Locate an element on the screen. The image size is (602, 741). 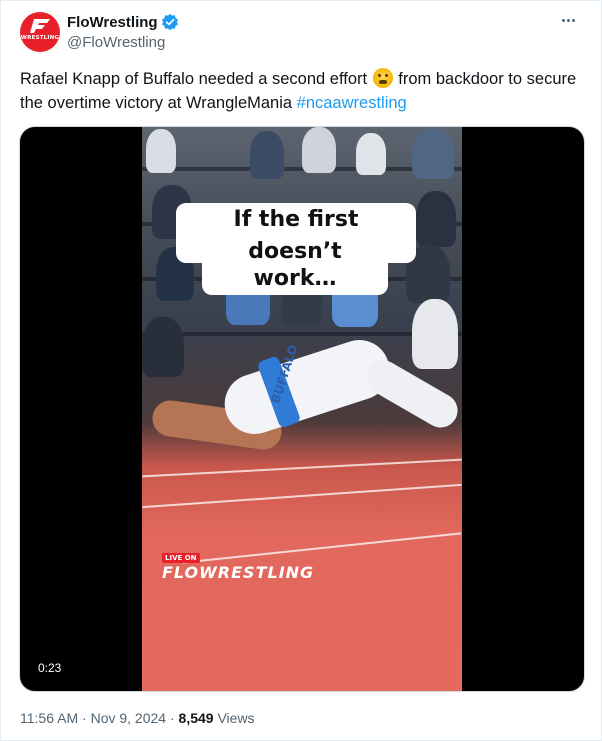
verified-badge-icon is located at coordinates (169, 22).